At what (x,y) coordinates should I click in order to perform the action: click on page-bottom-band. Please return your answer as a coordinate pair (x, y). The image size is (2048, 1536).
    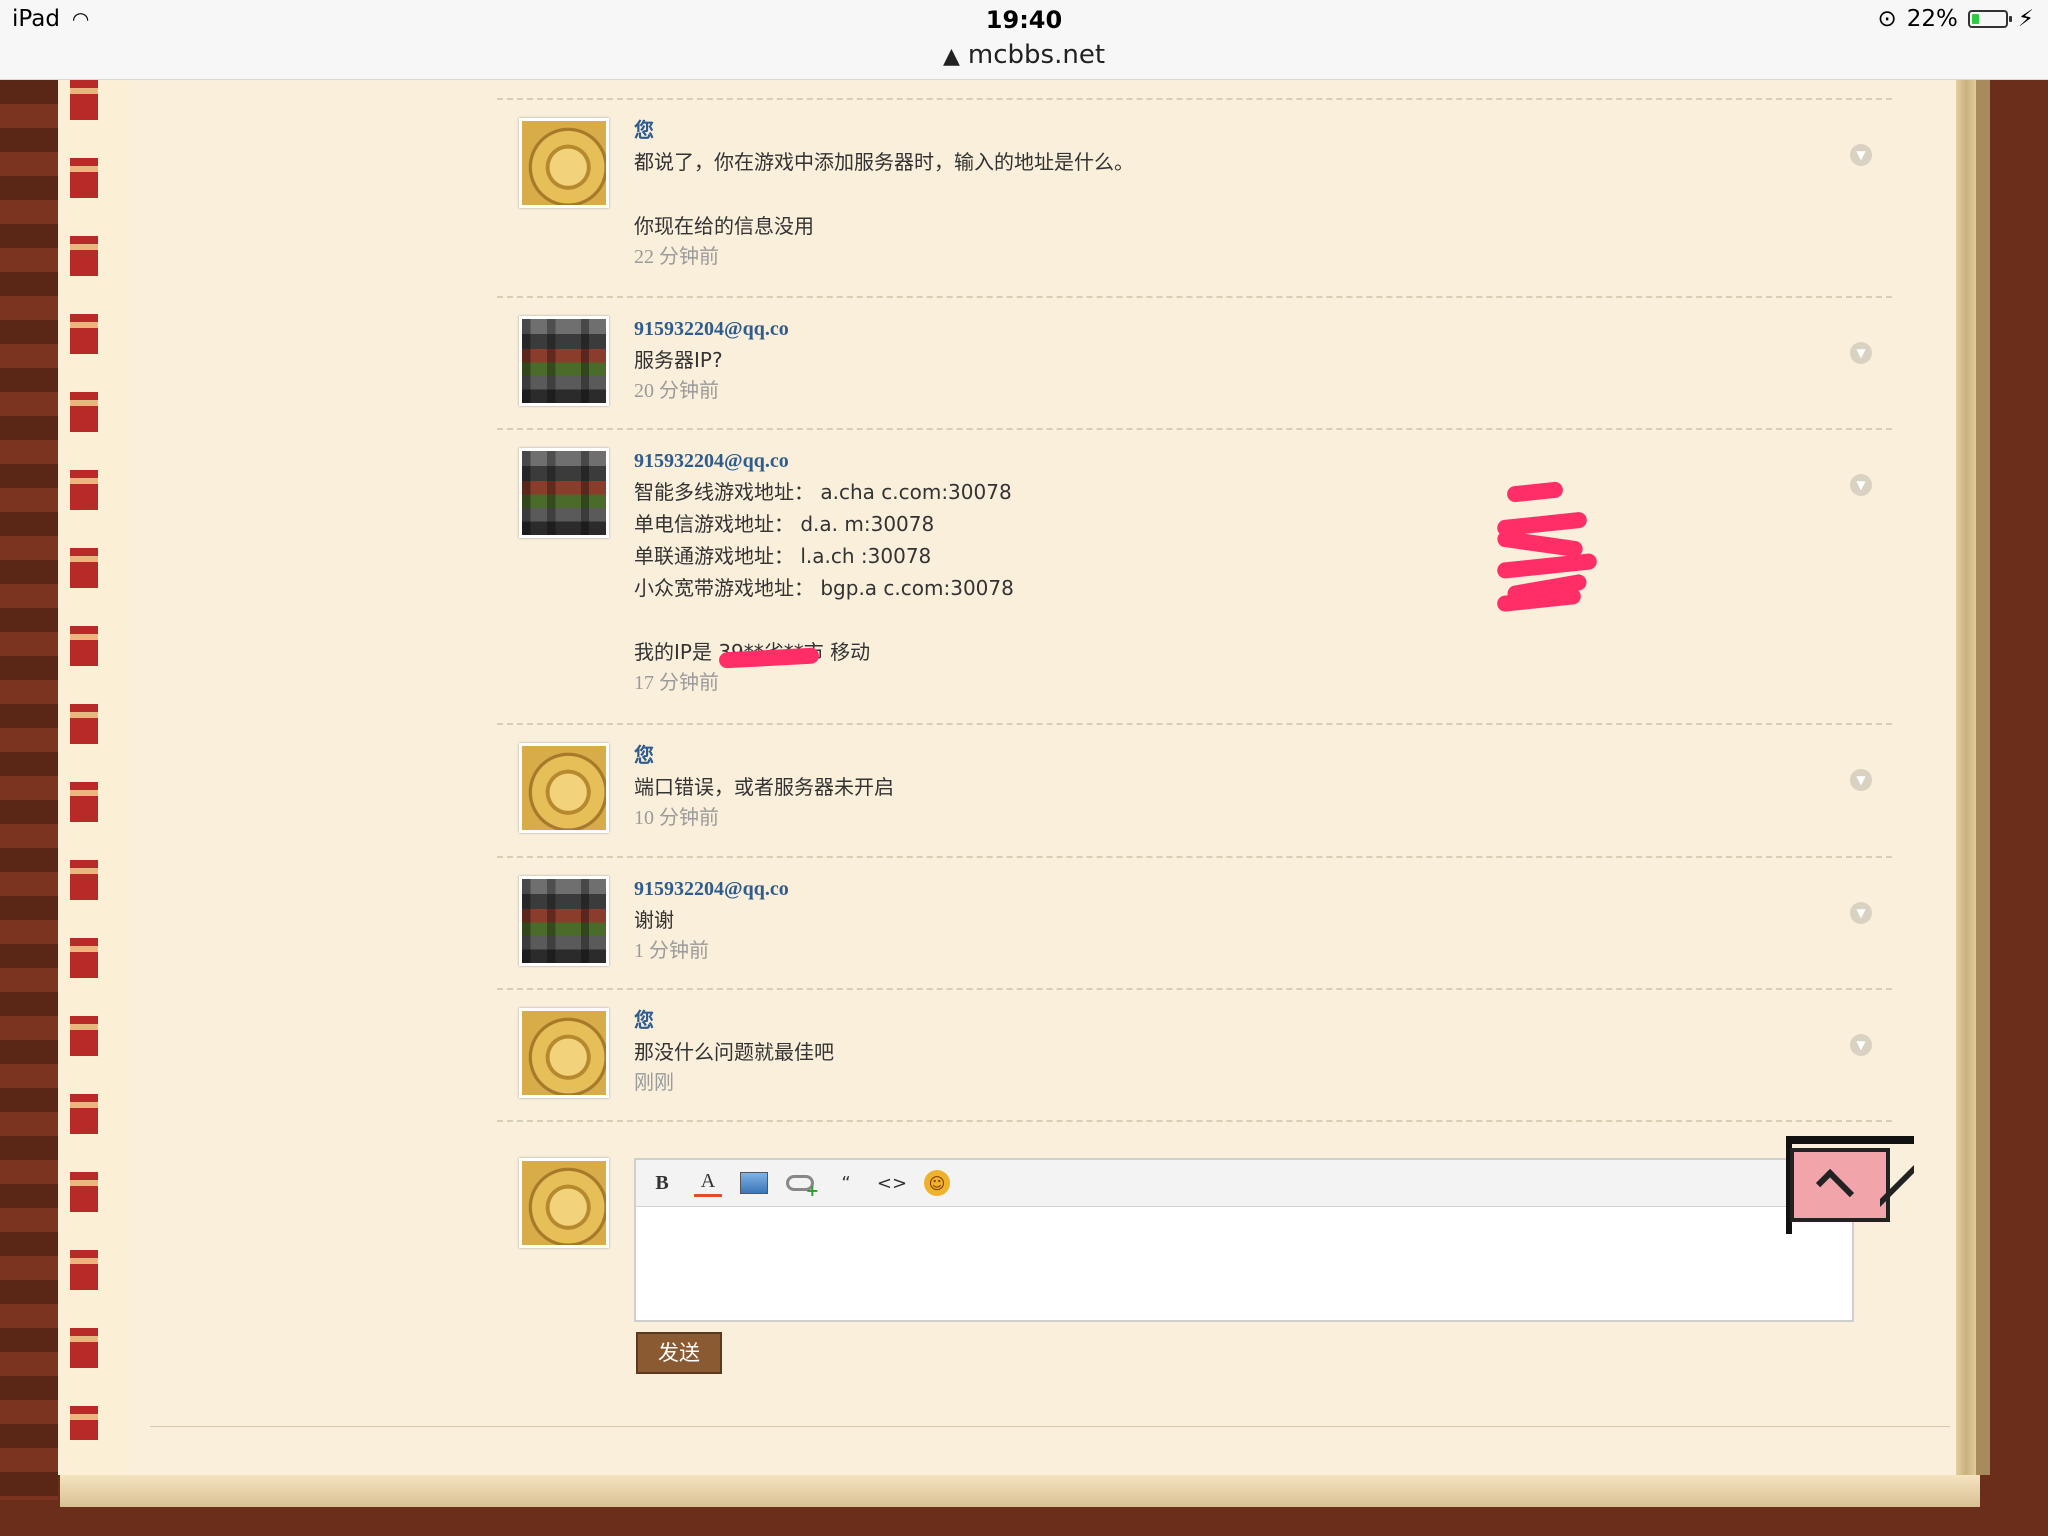
    Looking at the image, I should click on (1020, 1491).